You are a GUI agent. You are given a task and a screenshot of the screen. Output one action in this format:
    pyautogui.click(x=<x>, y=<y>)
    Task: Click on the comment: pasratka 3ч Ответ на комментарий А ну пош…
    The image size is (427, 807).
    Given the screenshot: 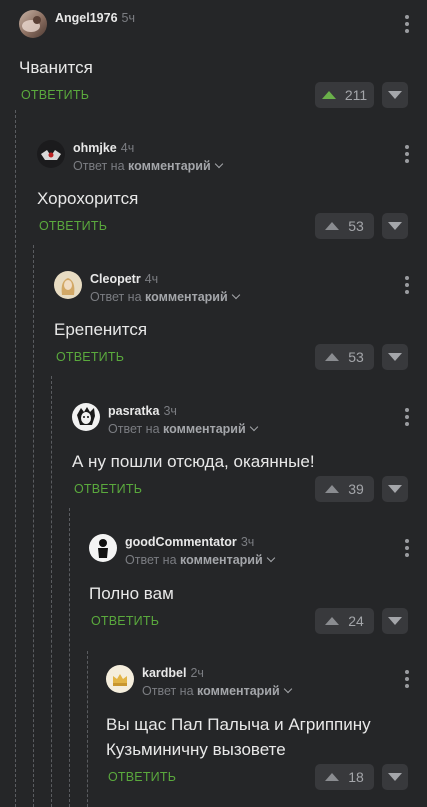 What is the action you would take?
    pyautogui.click(x=249, y=453)
    